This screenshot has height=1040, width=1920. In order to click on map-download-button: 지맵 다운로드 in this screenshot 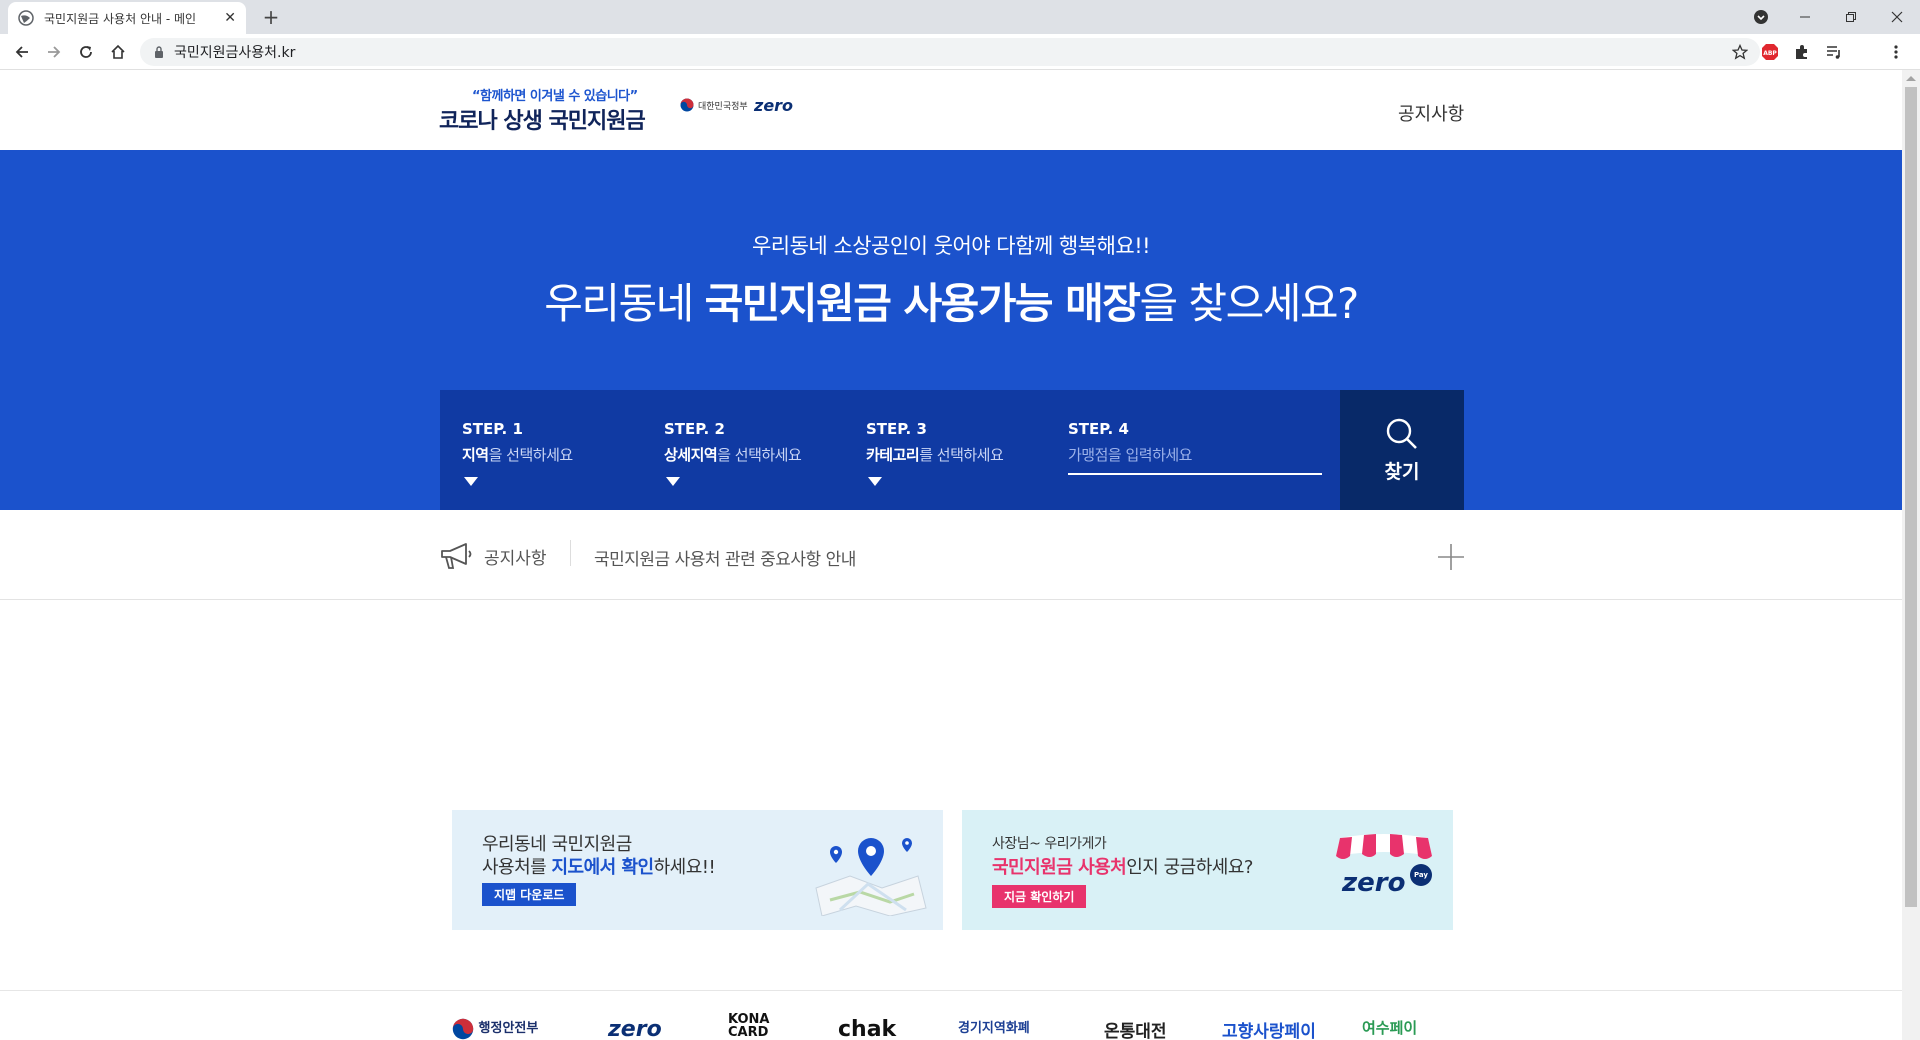, I will do `click(529, 894)`.